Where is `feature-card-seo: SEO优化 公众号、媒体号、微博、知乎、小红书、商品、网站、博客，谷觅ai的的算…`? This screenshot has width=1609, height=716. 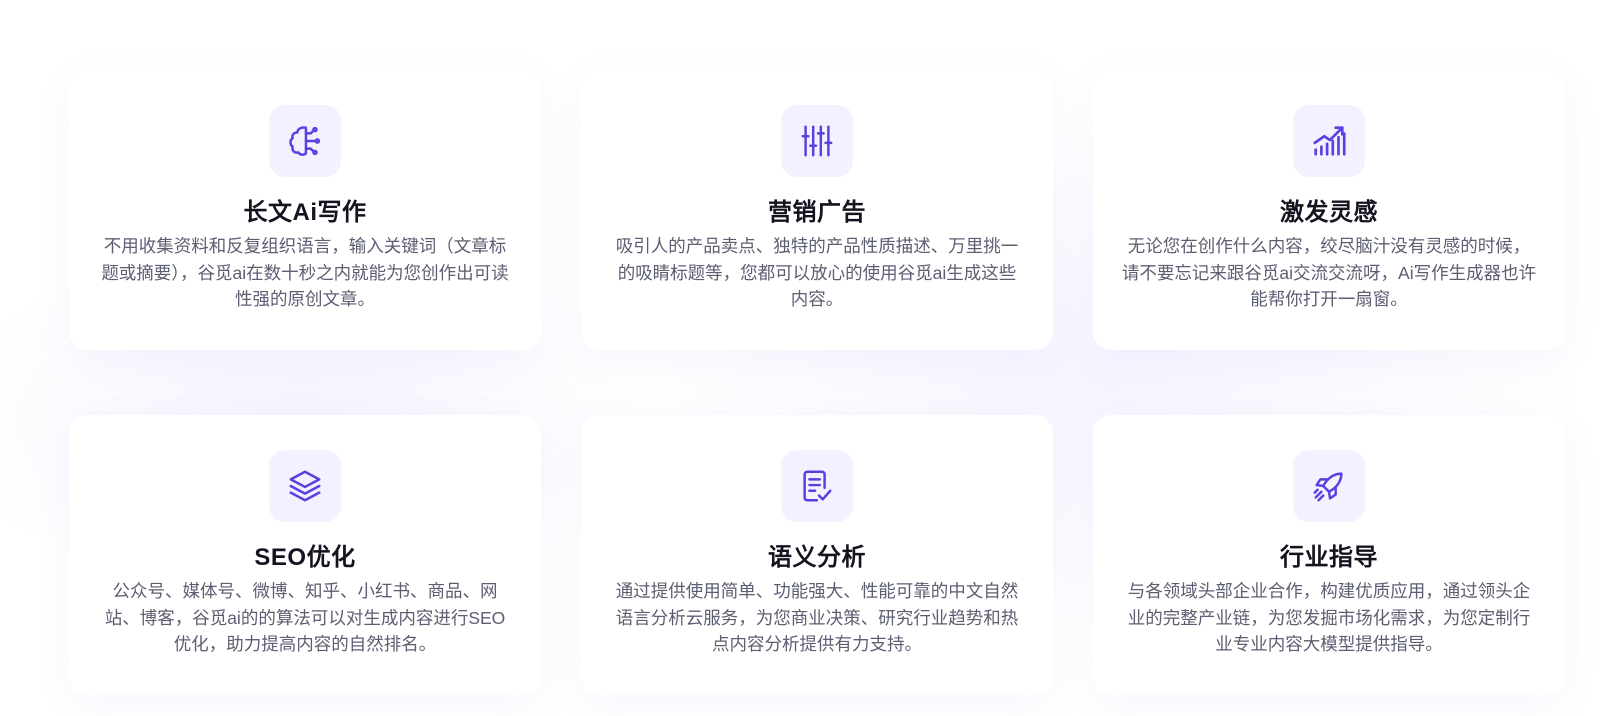
feature-card-seo: SEO优化 公众号、媒体号、微博、知乎、小红书、商品、网站、博客，谷觅ai的的算… is located at coordinates (305, 555).